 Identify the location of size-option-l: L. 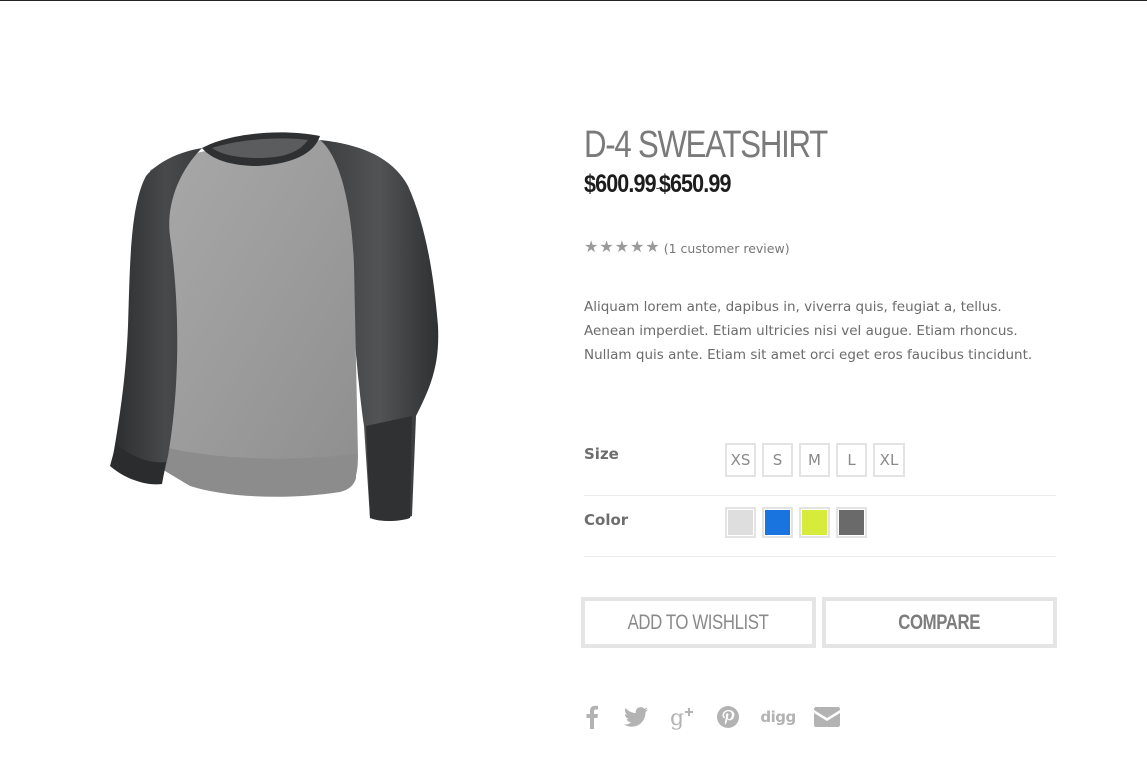
(851, 460).